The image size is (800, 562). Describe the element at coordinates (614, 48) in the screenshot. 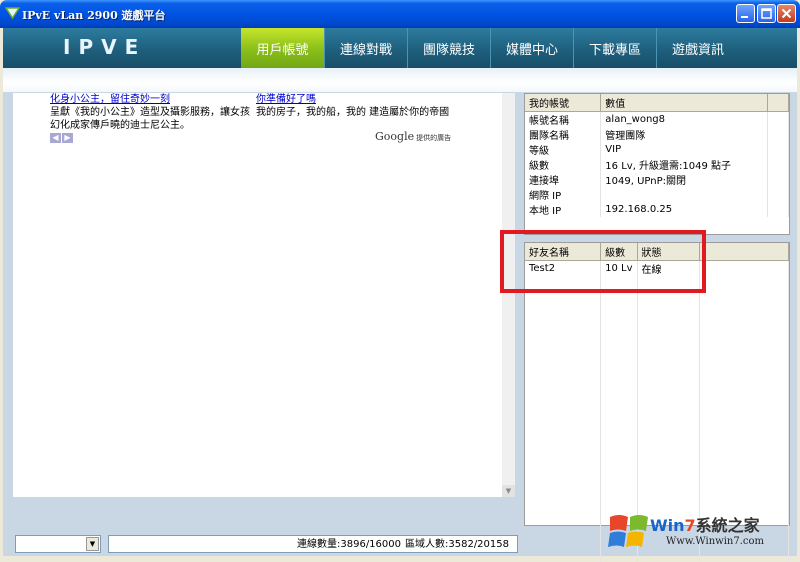

I see `tab-downloads: 下載專區` at that location.